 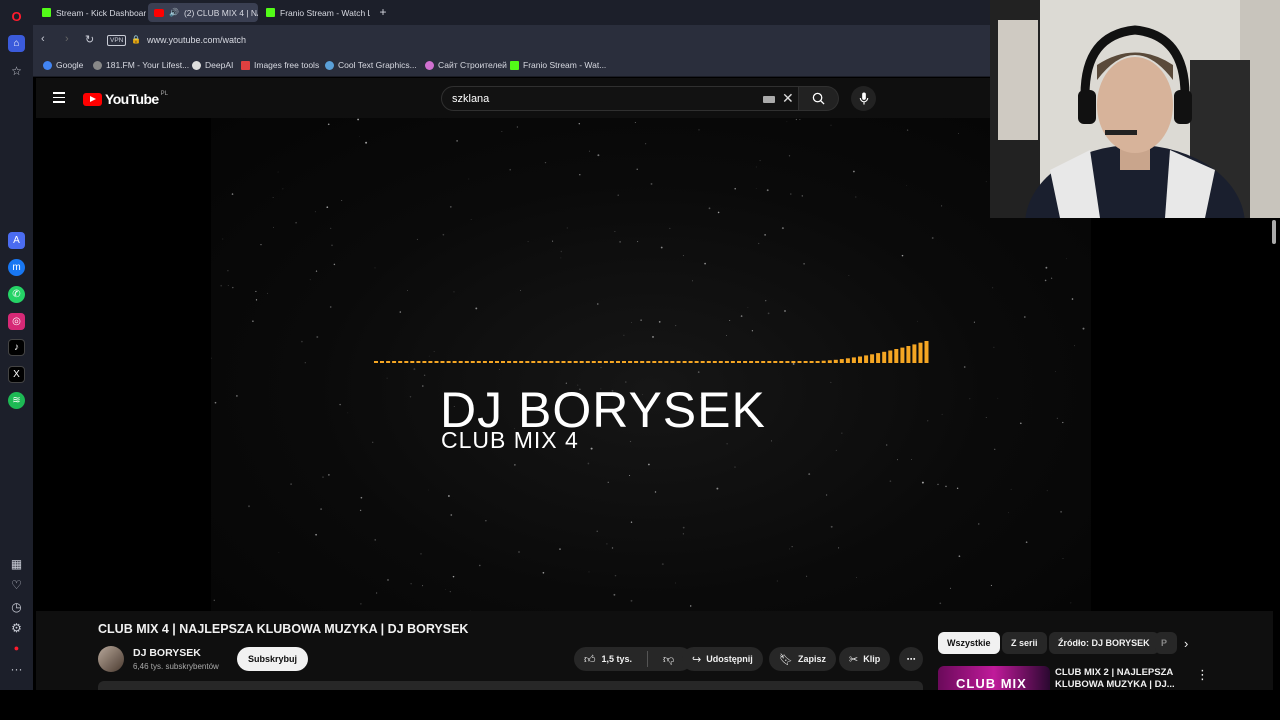 What do you see at coordinates (863, 98) in the screenshot?
I see `voice-search-button` at bounding box center [863, 98].